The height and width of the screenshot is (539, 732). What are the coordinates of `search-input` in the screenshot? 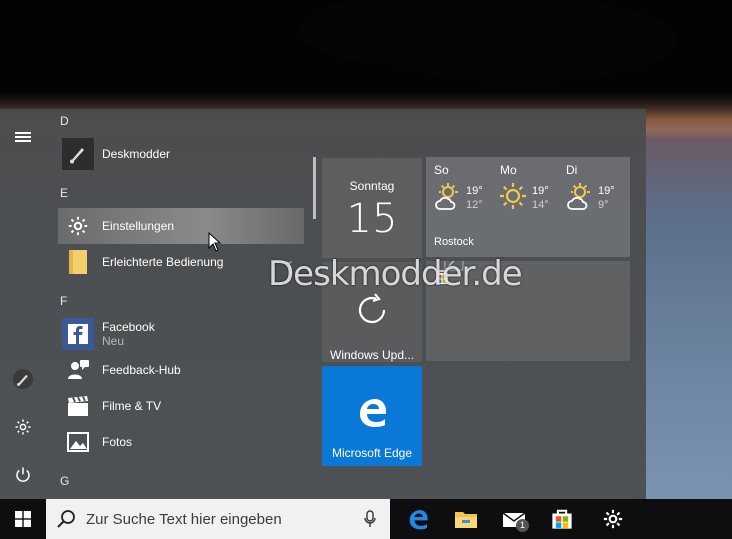 It's located at (221, 519).